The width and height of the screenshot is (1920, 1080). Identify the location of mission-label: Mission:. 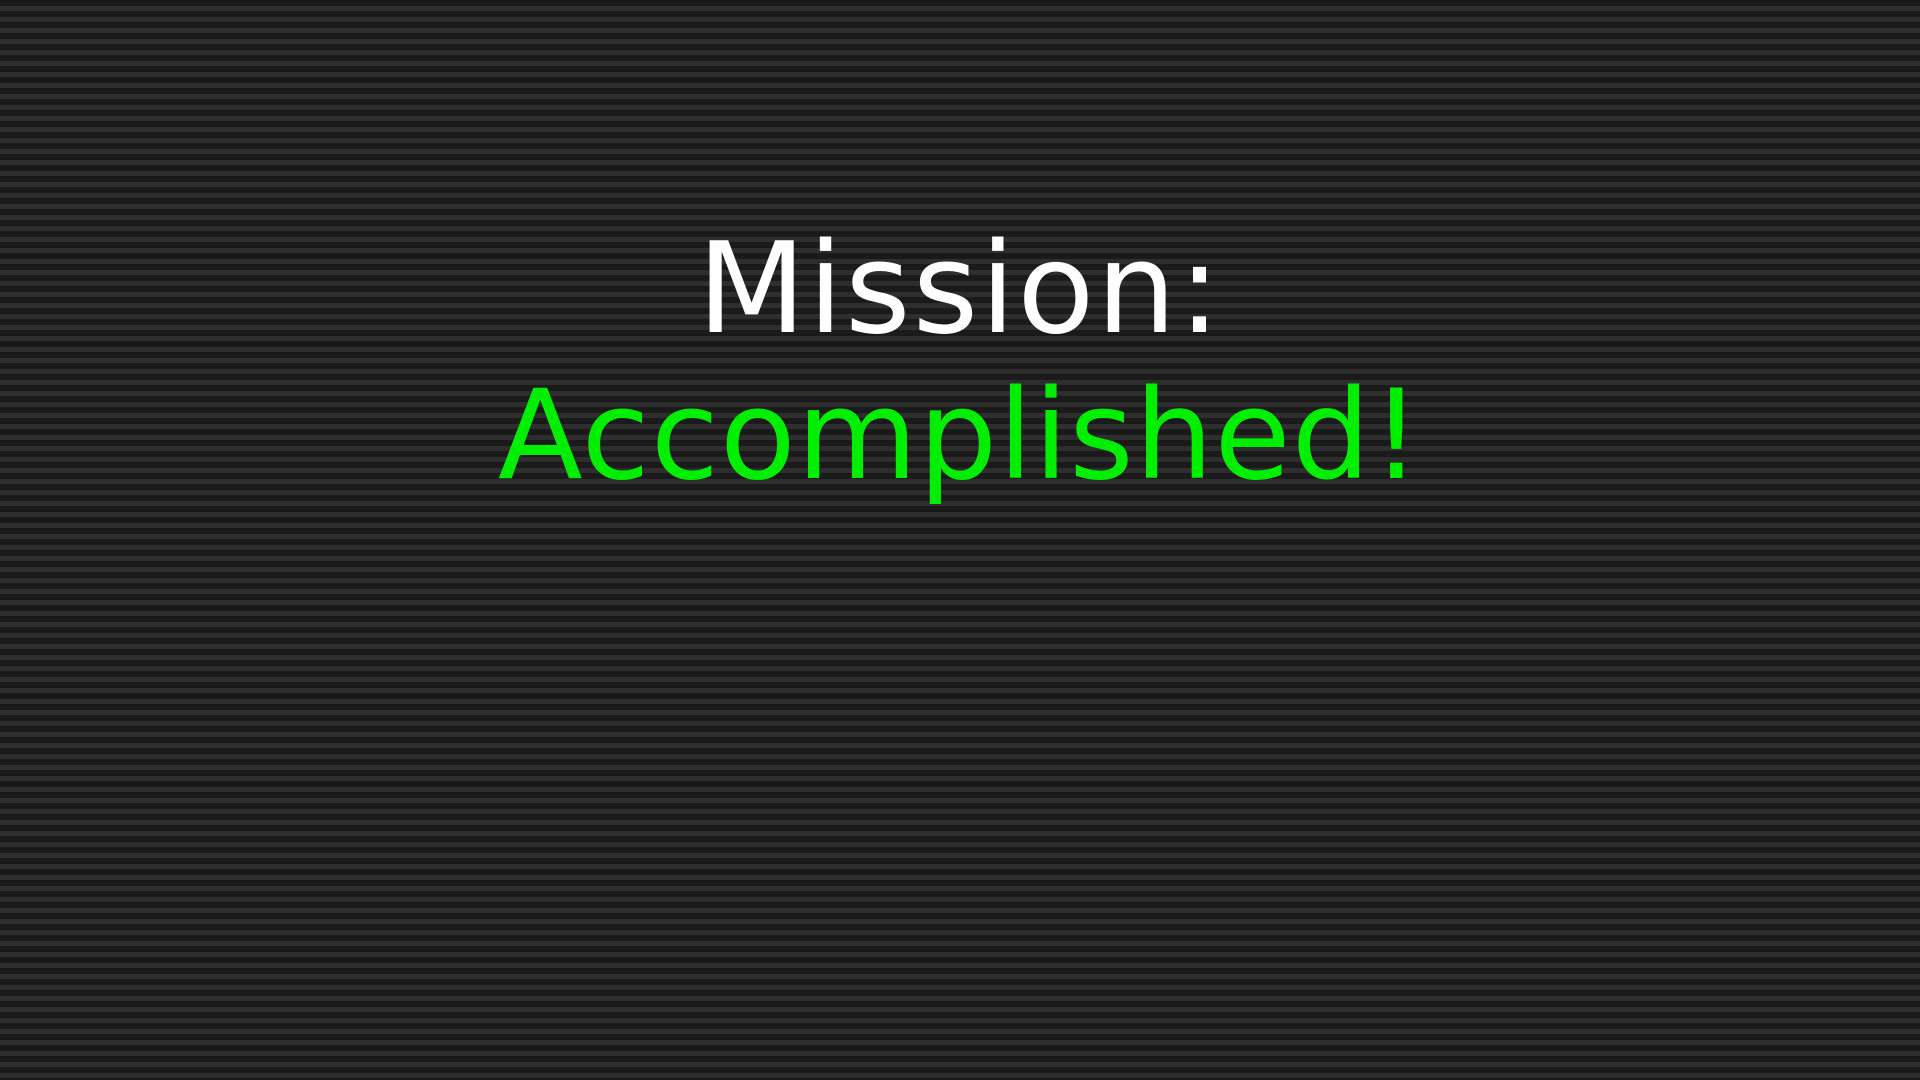
(960, 288).